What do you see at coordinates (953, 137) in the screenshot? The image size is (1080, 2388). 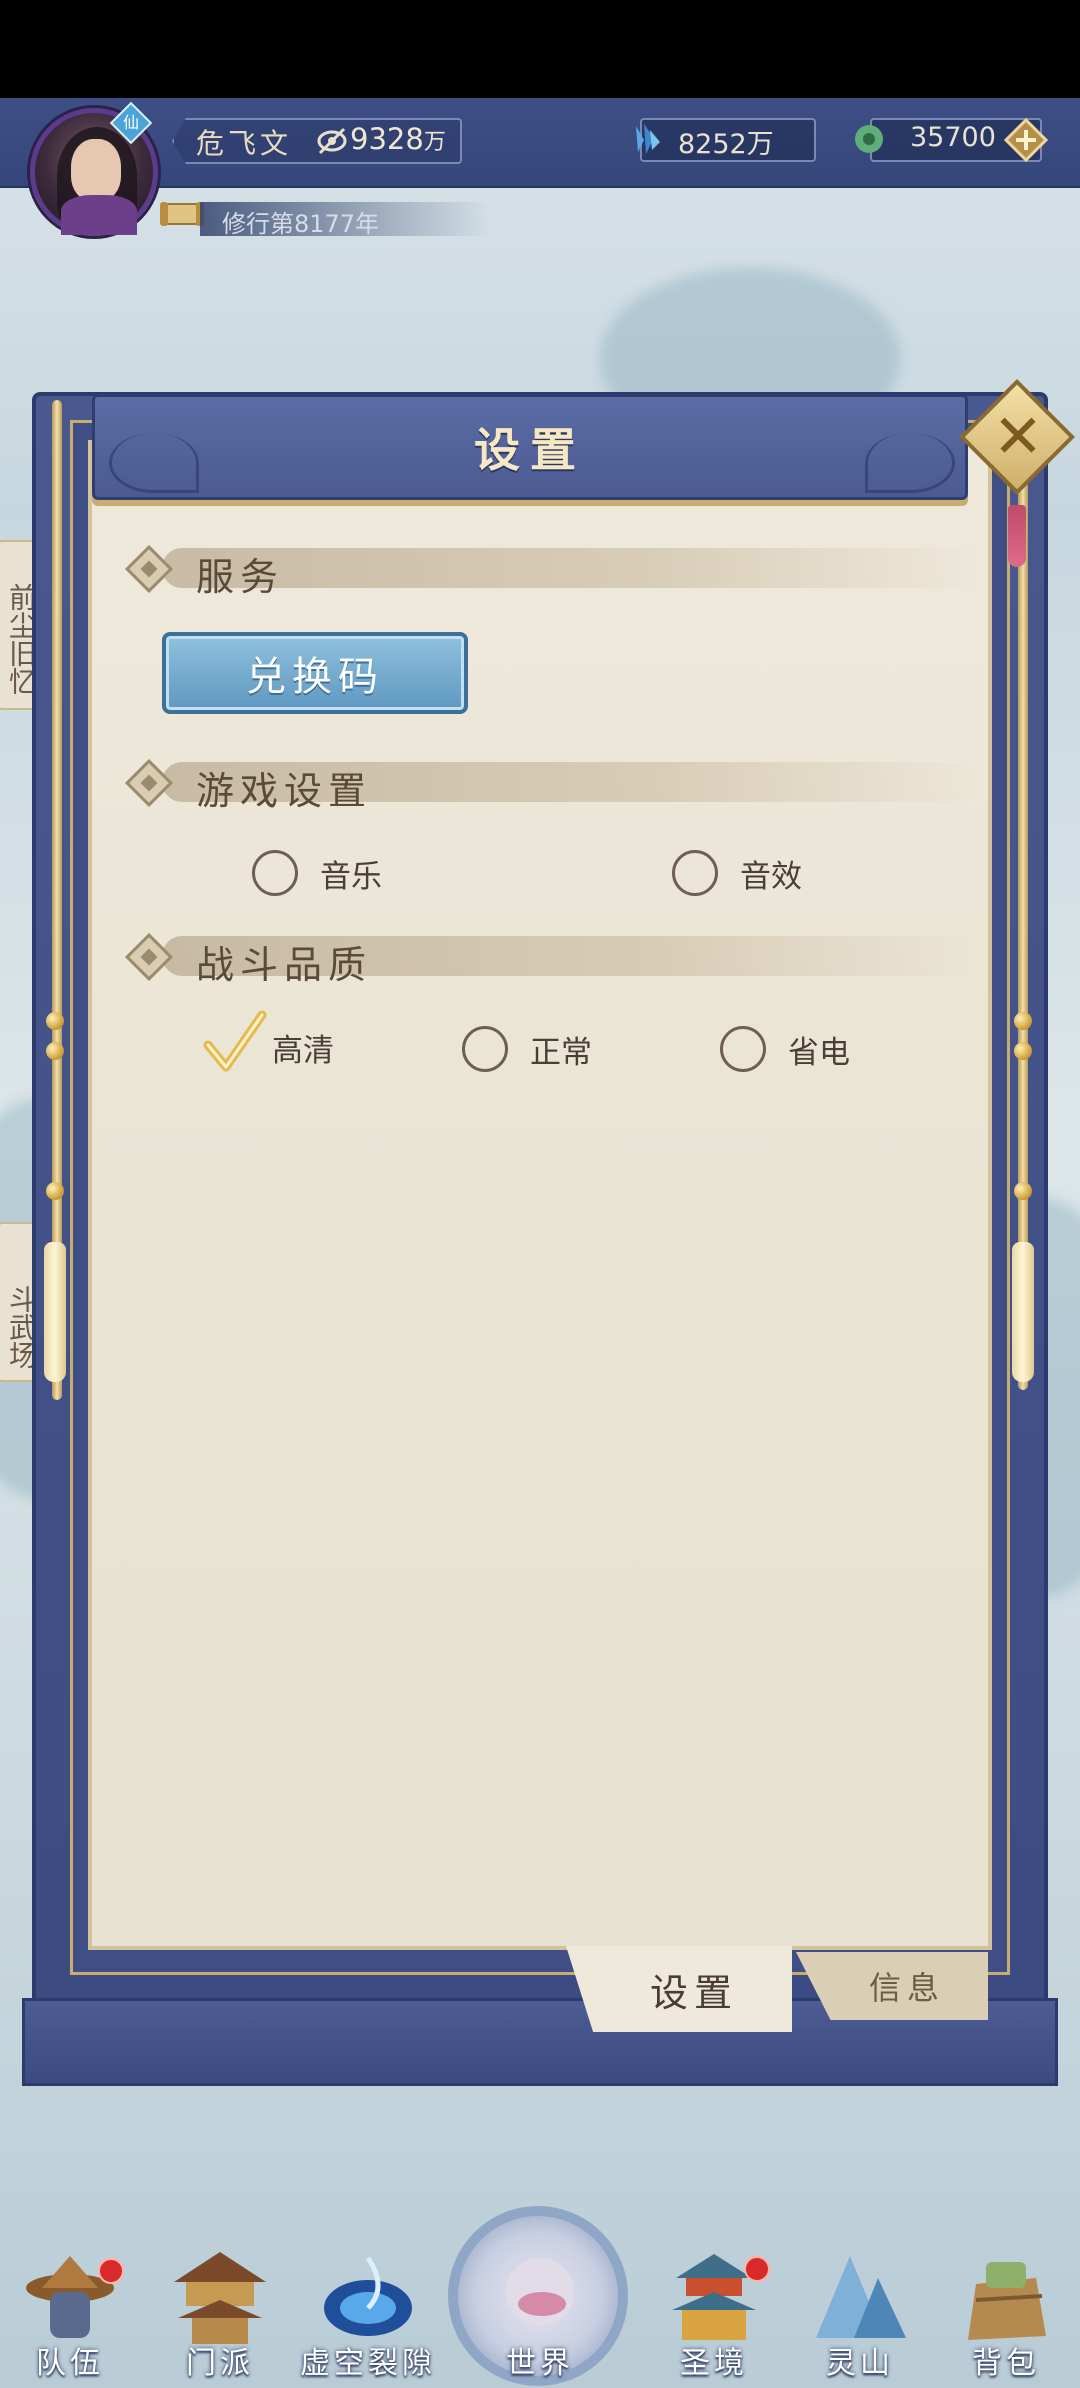 I see `jade-coin-amount: 35700` at bounding box center [953, 137].